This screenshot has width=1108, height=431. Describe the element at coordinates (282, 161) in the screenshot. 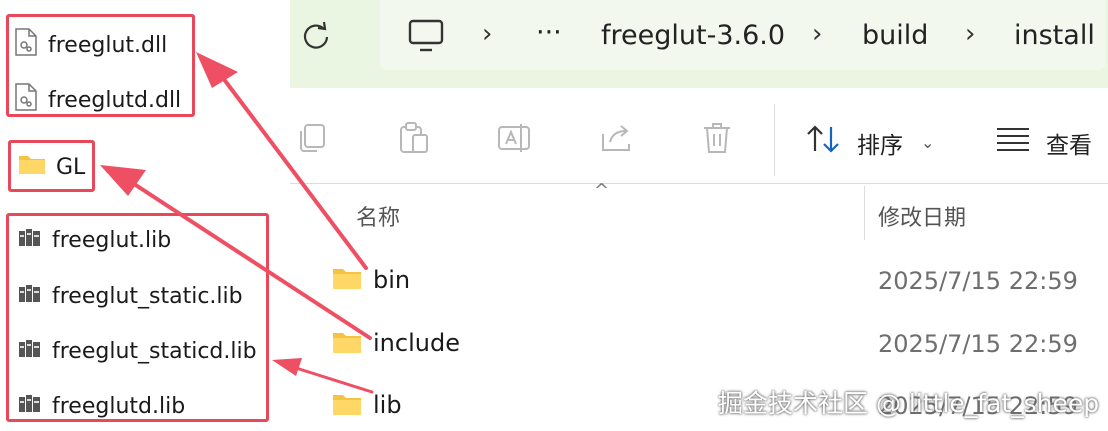

I see `arrow-bin-to-dll` at that location.